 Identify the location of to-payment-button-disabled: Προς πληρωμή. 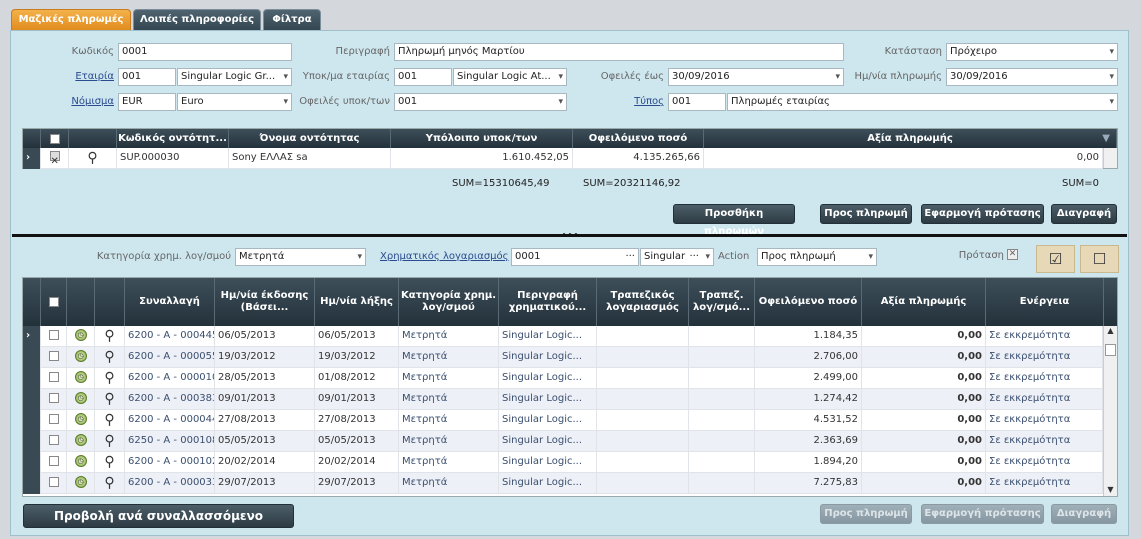
(866, 514).